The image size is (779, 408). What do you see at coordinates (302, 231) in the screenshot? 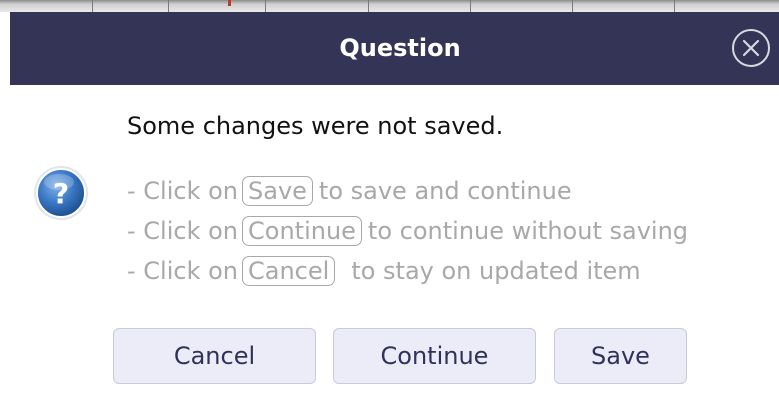
I see `hint-key-continue: Continue` at bounding box center [302, 231].